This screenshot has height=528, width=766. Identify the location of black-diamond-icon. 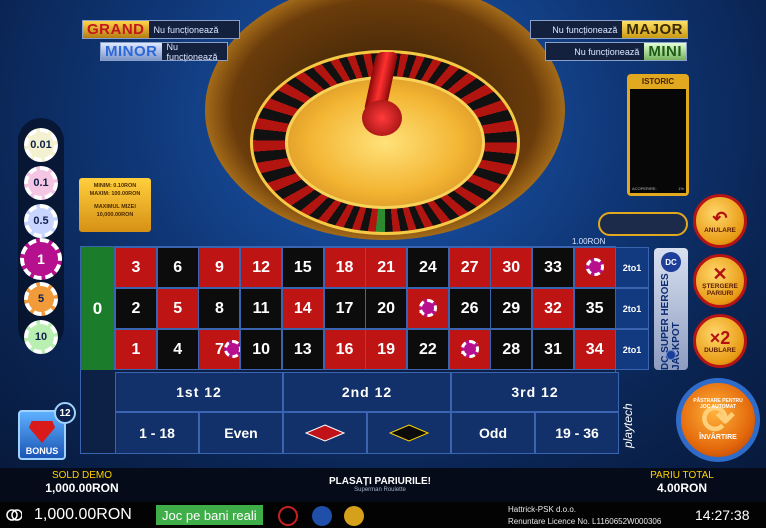
(409, 433).